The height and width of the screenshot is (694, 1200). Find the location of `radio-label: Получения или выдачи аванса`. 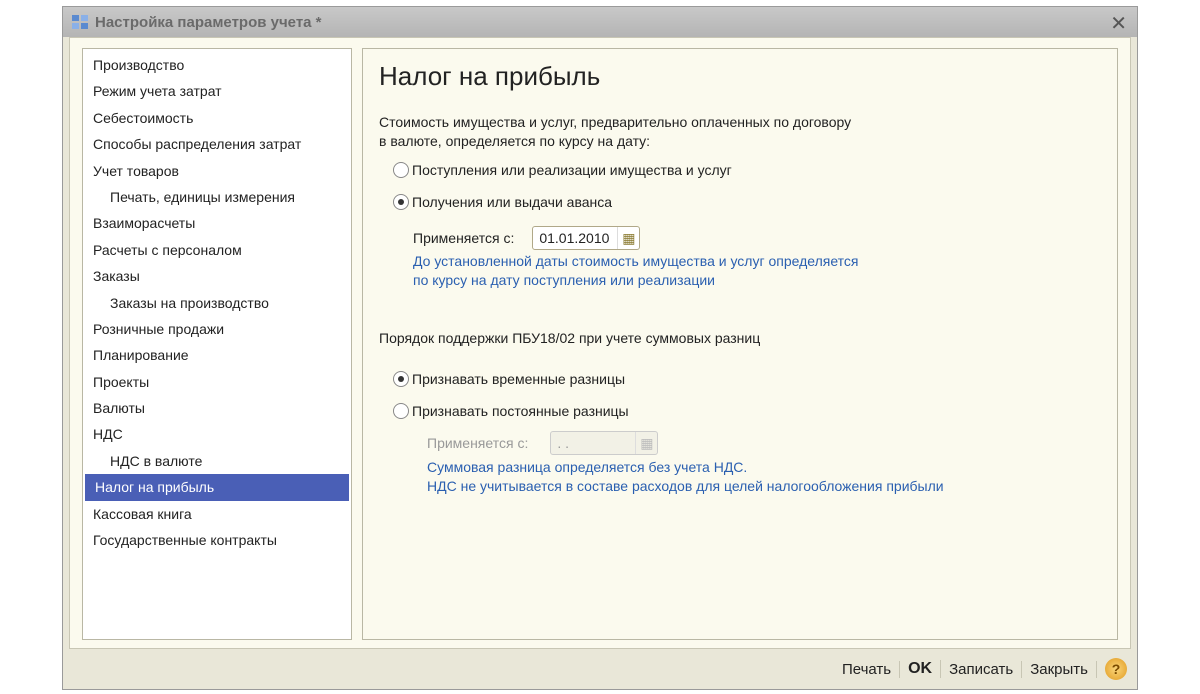

radio-label: Получения или выдачи аванса is located at coordinates (512, 202).